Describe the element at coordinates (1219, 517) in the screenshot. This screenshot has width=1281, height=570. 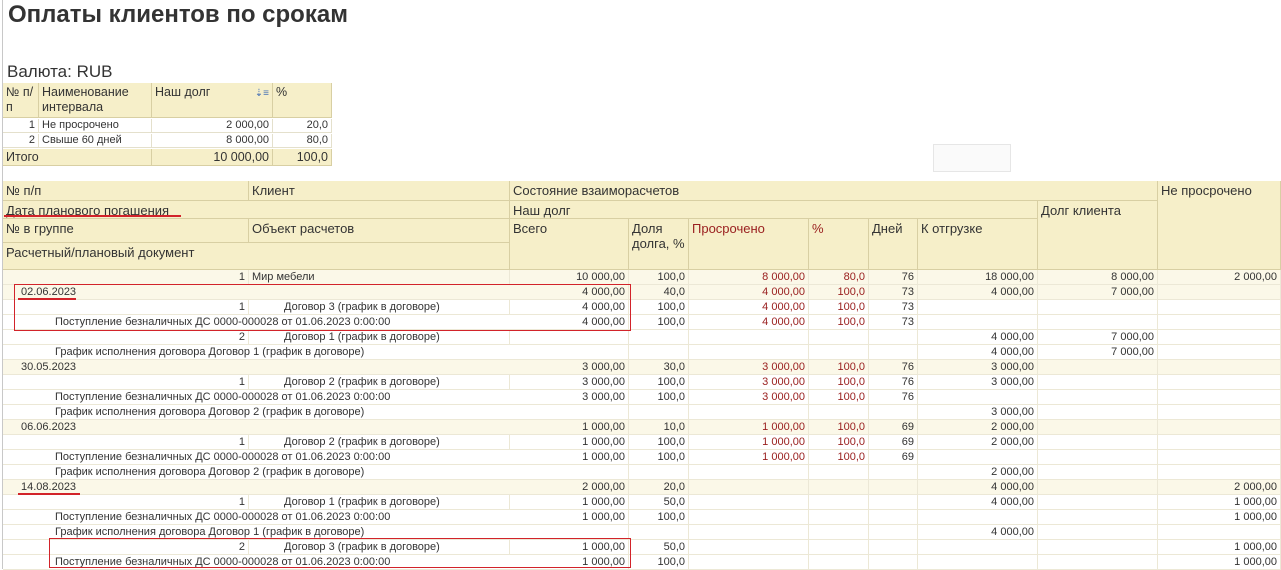
I see `cell-not-overdue: 1 000,00` at that location.